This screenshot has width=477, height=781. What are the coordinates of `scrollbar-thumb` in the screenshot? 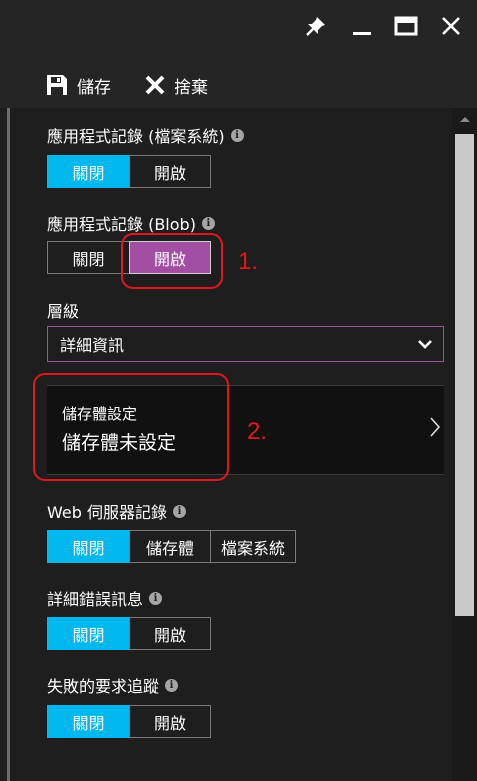 It's located at (464, 375).